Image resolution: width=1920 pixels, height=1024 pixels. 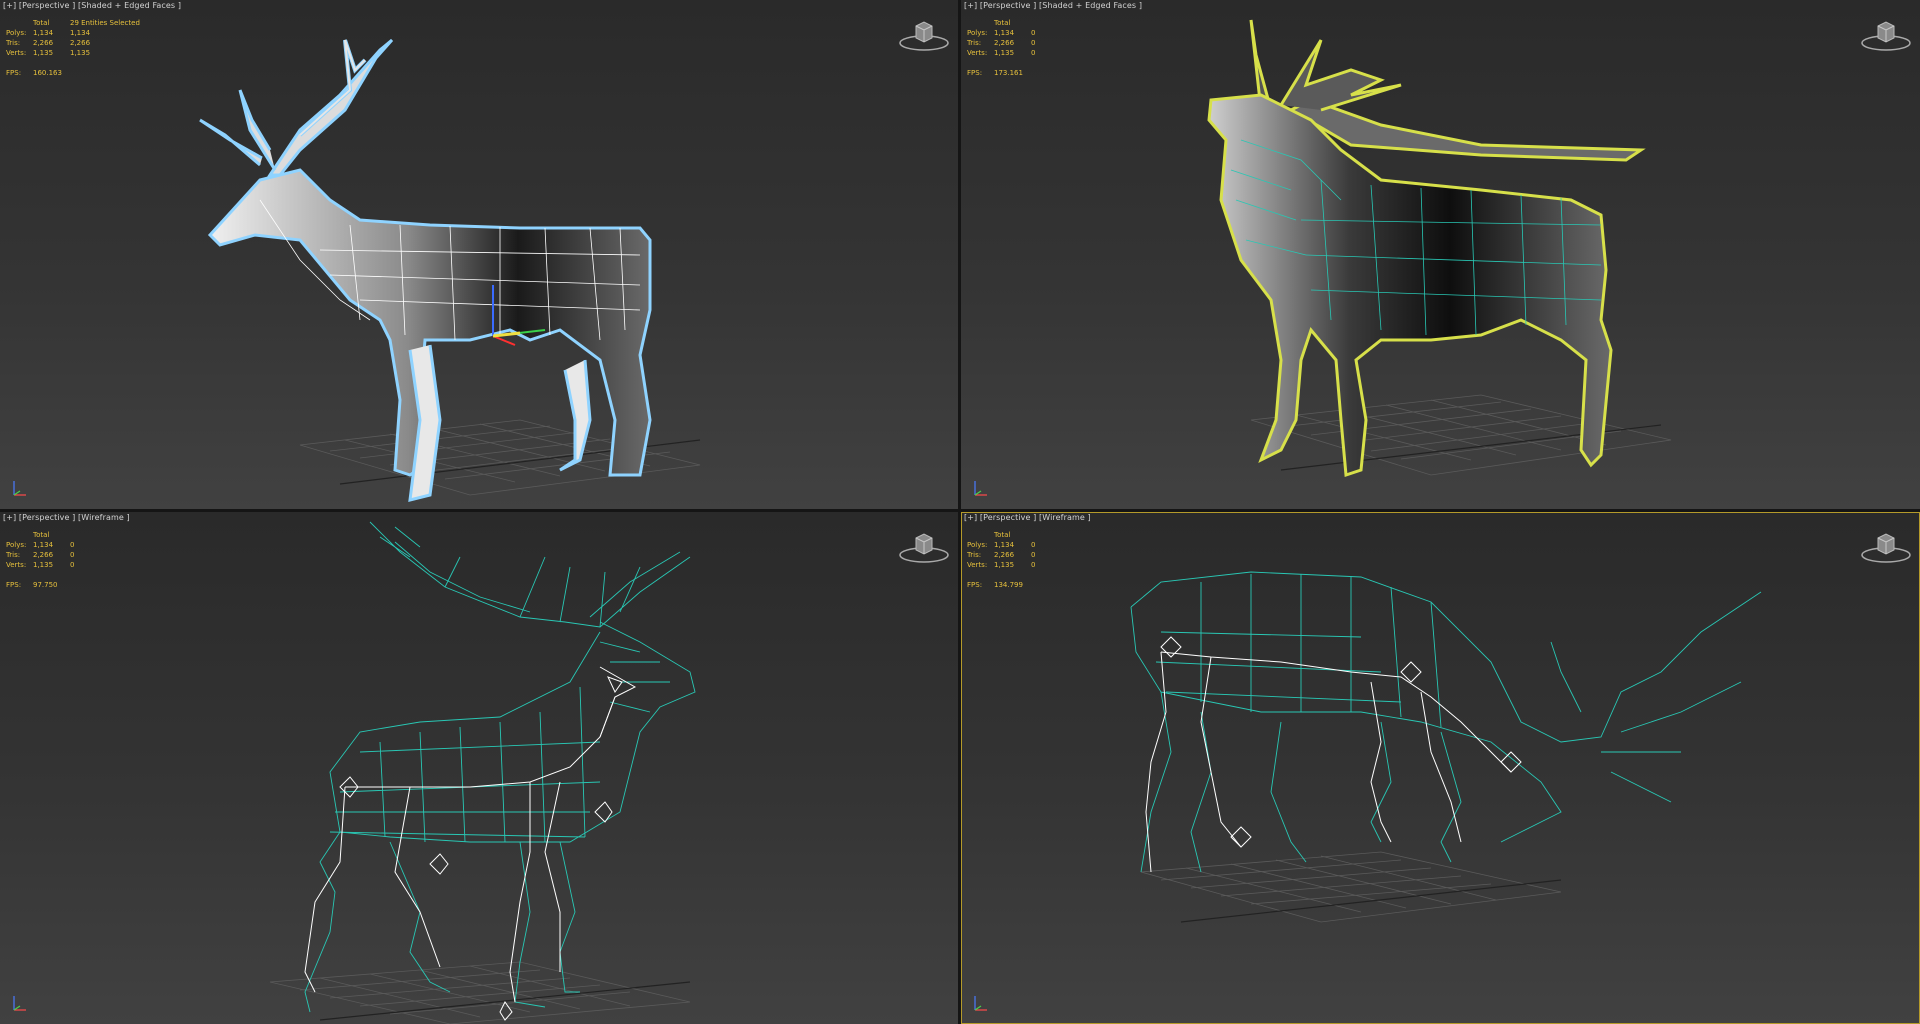 I want to click on viewport-splitter-horizontal, so click(x=960, y=510).